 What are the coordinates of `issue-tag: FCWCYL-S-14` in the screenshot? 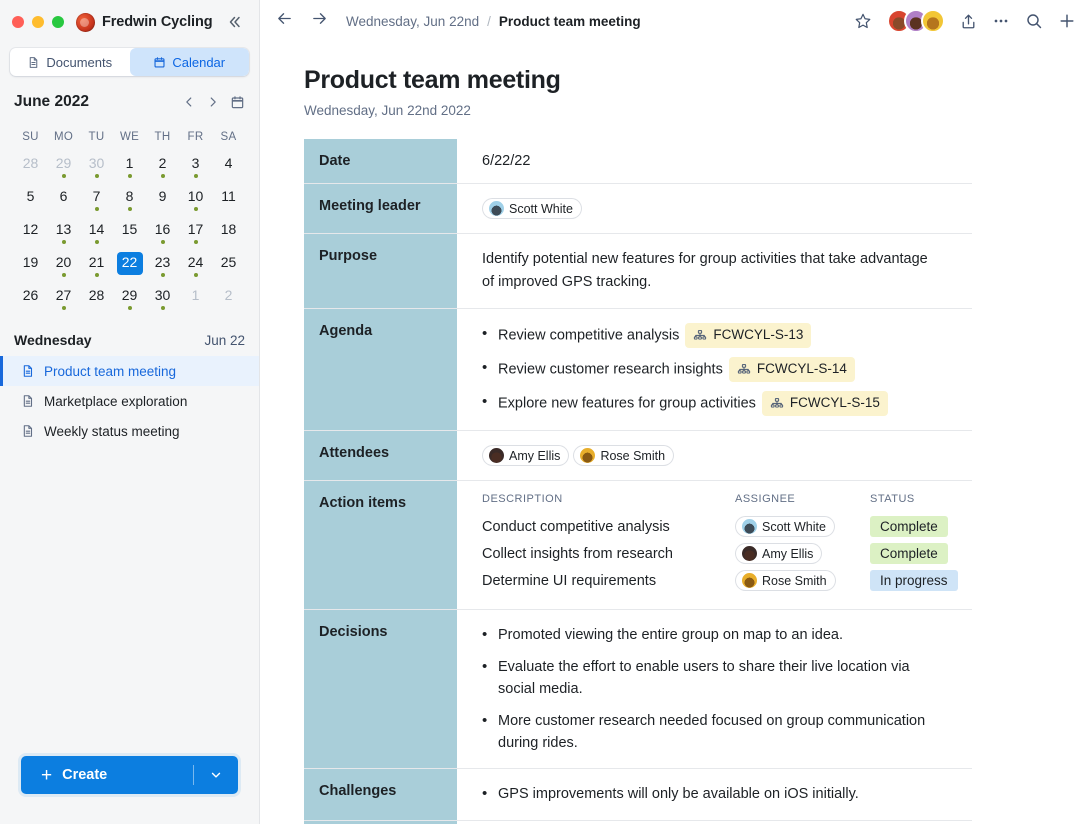 It's located at (791, 370).